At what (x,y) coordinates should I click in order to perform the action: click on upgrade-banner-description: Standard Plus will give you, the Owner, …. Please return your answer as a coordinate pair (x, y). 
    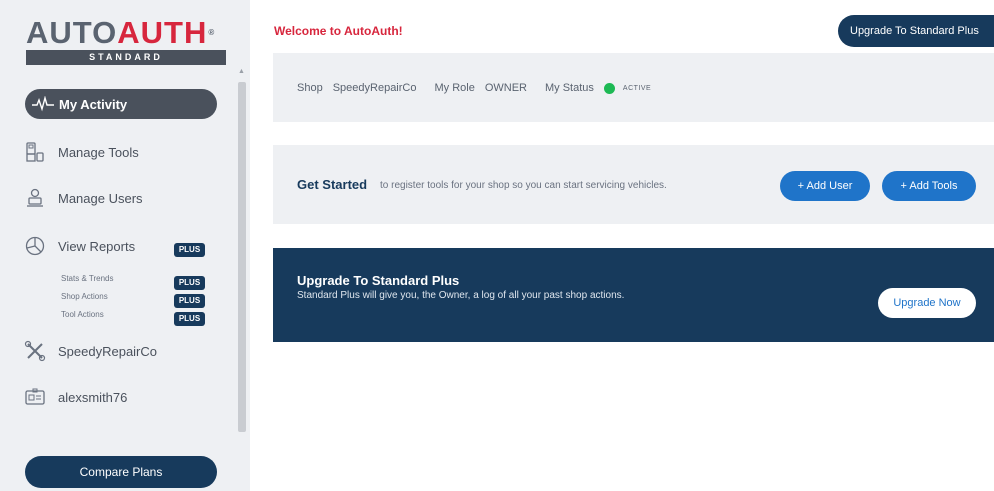
    Looking at the image, I should click on (461, 295).